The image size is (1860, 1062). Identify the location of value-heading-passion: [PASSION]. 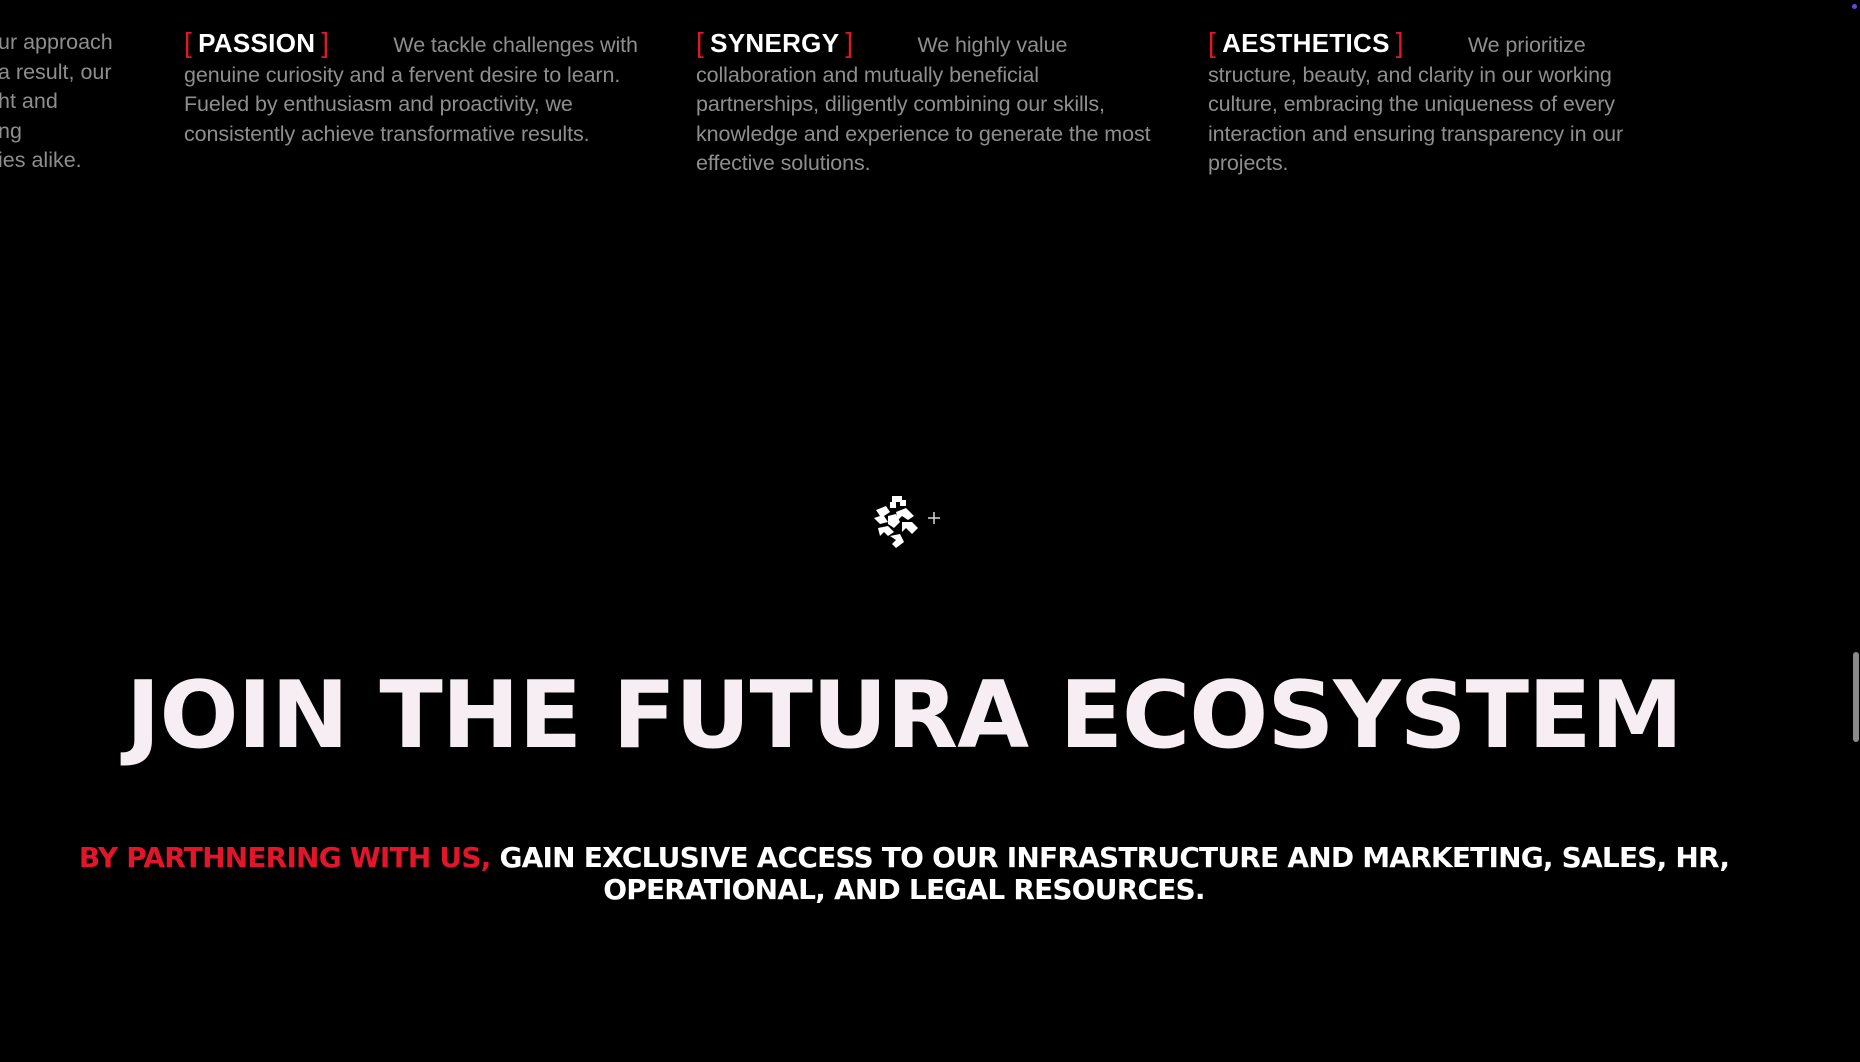
(259, 43).